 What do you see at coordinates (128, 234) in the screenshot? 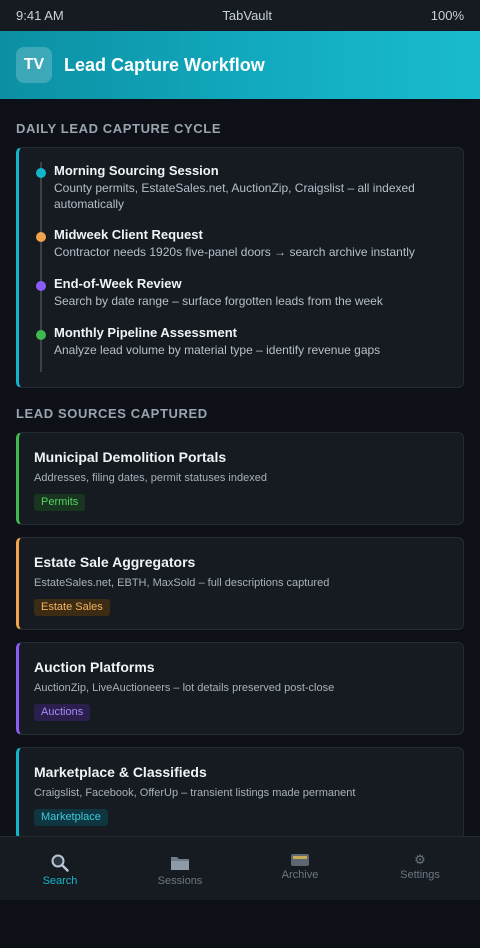
I see `timeline-item-title: Midweek Client Request` at bounding box center [128, 234].